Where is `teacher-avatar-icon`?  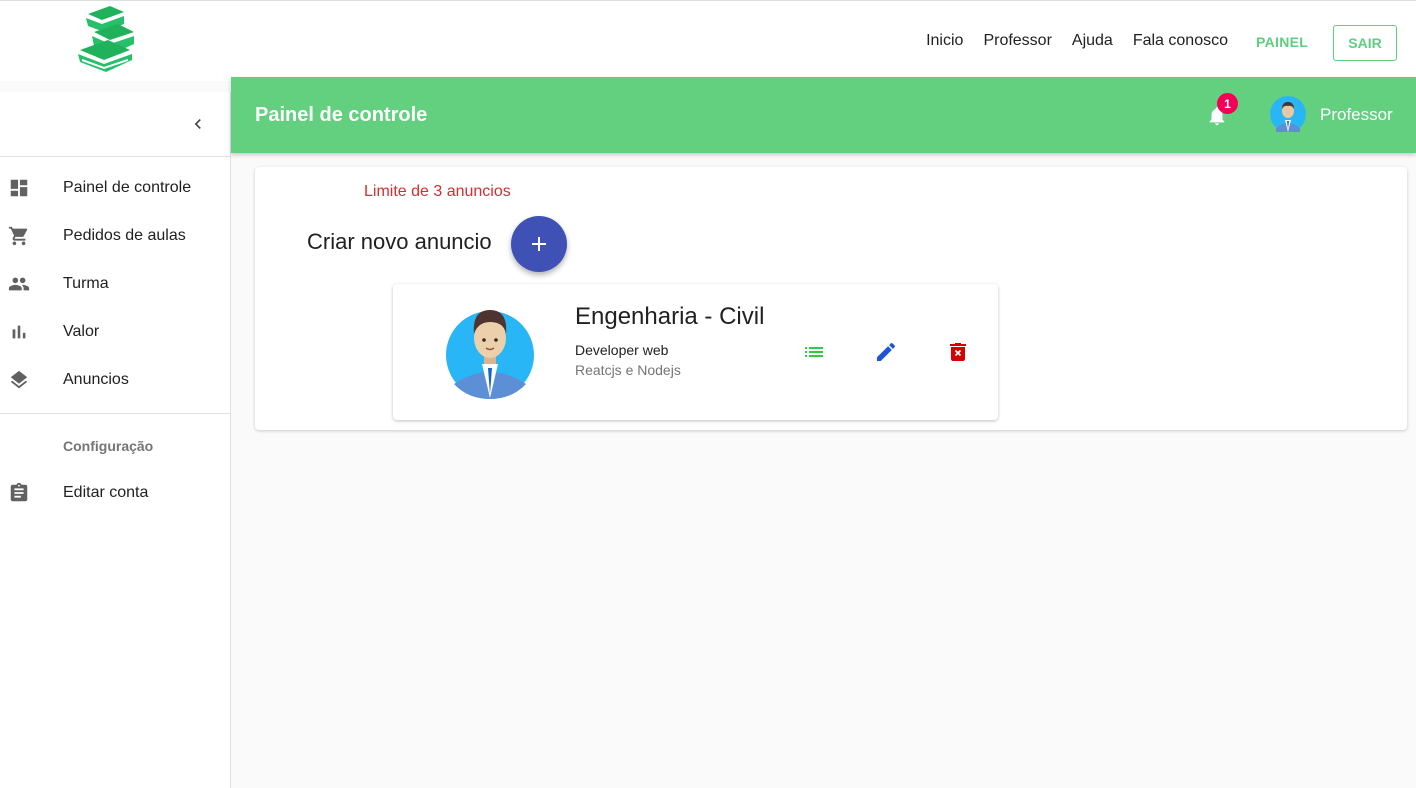
teacher-avatar-icon is located at coordinates (490, 354).